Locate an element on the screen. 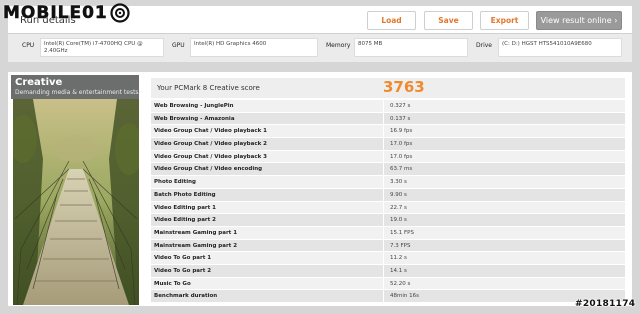 The height and width of the screenshot is (314, 640). result-value: 63.7 ms is located at coordinates (504, 169).